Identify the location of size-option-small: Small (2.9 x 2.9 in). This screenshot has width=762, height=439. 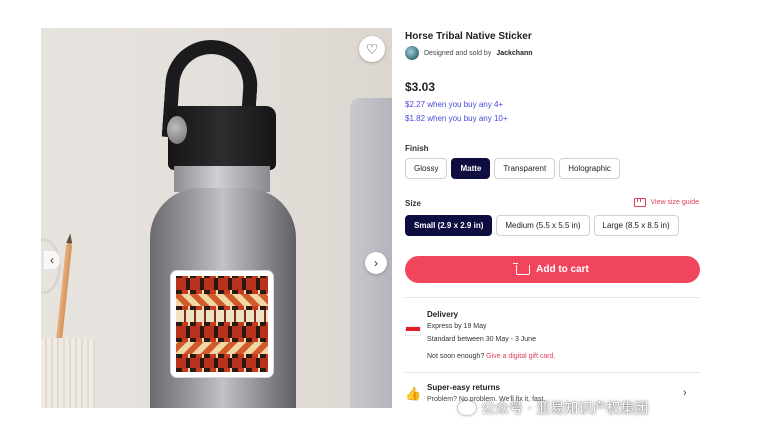
(449, 225).